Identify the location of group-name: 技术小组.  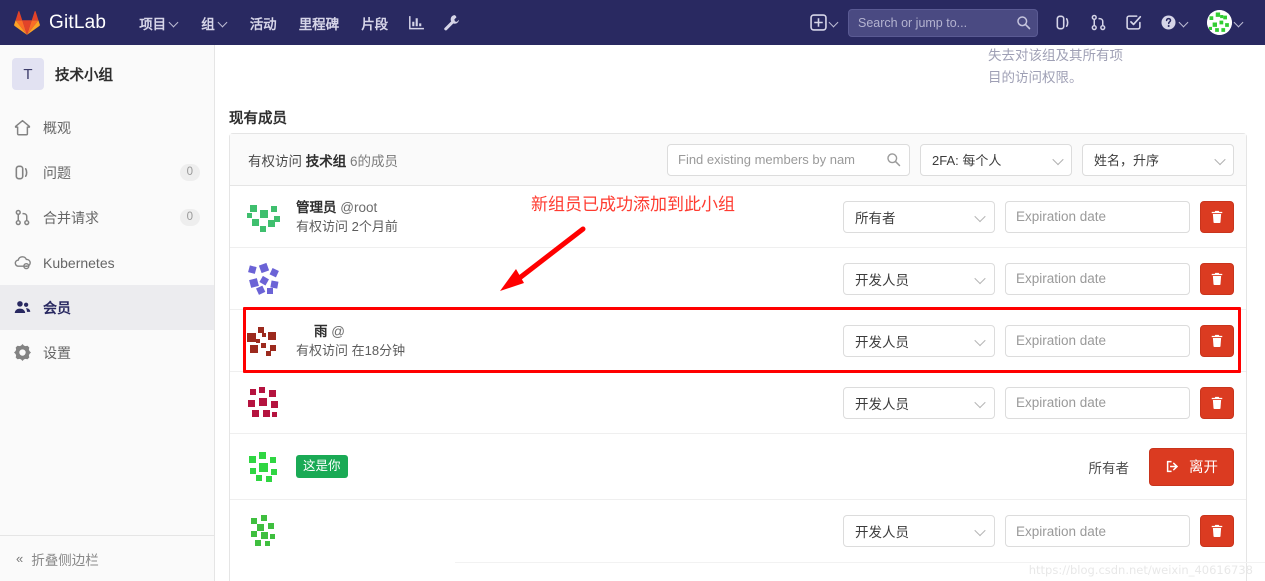
(84, 75).